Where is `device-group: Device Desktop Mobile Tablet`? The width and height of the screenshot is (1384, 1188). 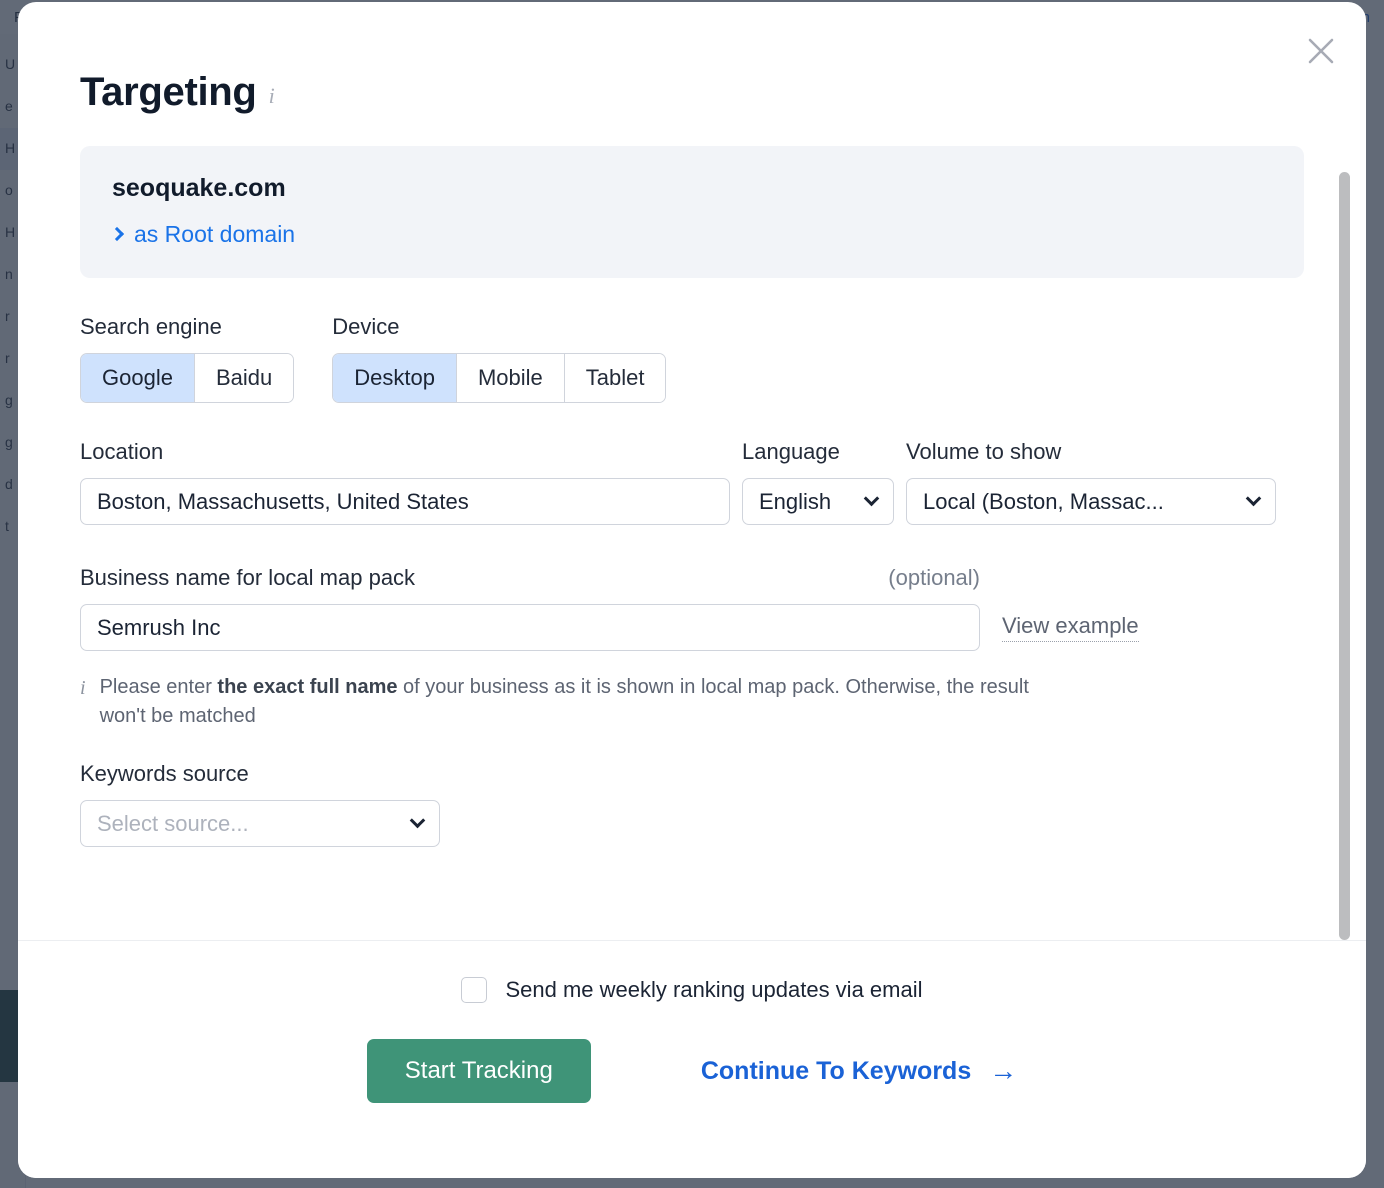
device-group: Device Desktop Mobile Tablet is located at coordinates (499, 358).